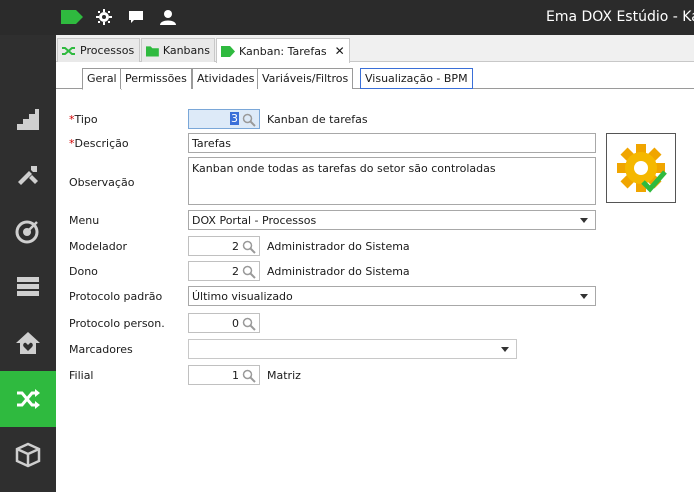  I want to click on user-icon, so click(168, 18).